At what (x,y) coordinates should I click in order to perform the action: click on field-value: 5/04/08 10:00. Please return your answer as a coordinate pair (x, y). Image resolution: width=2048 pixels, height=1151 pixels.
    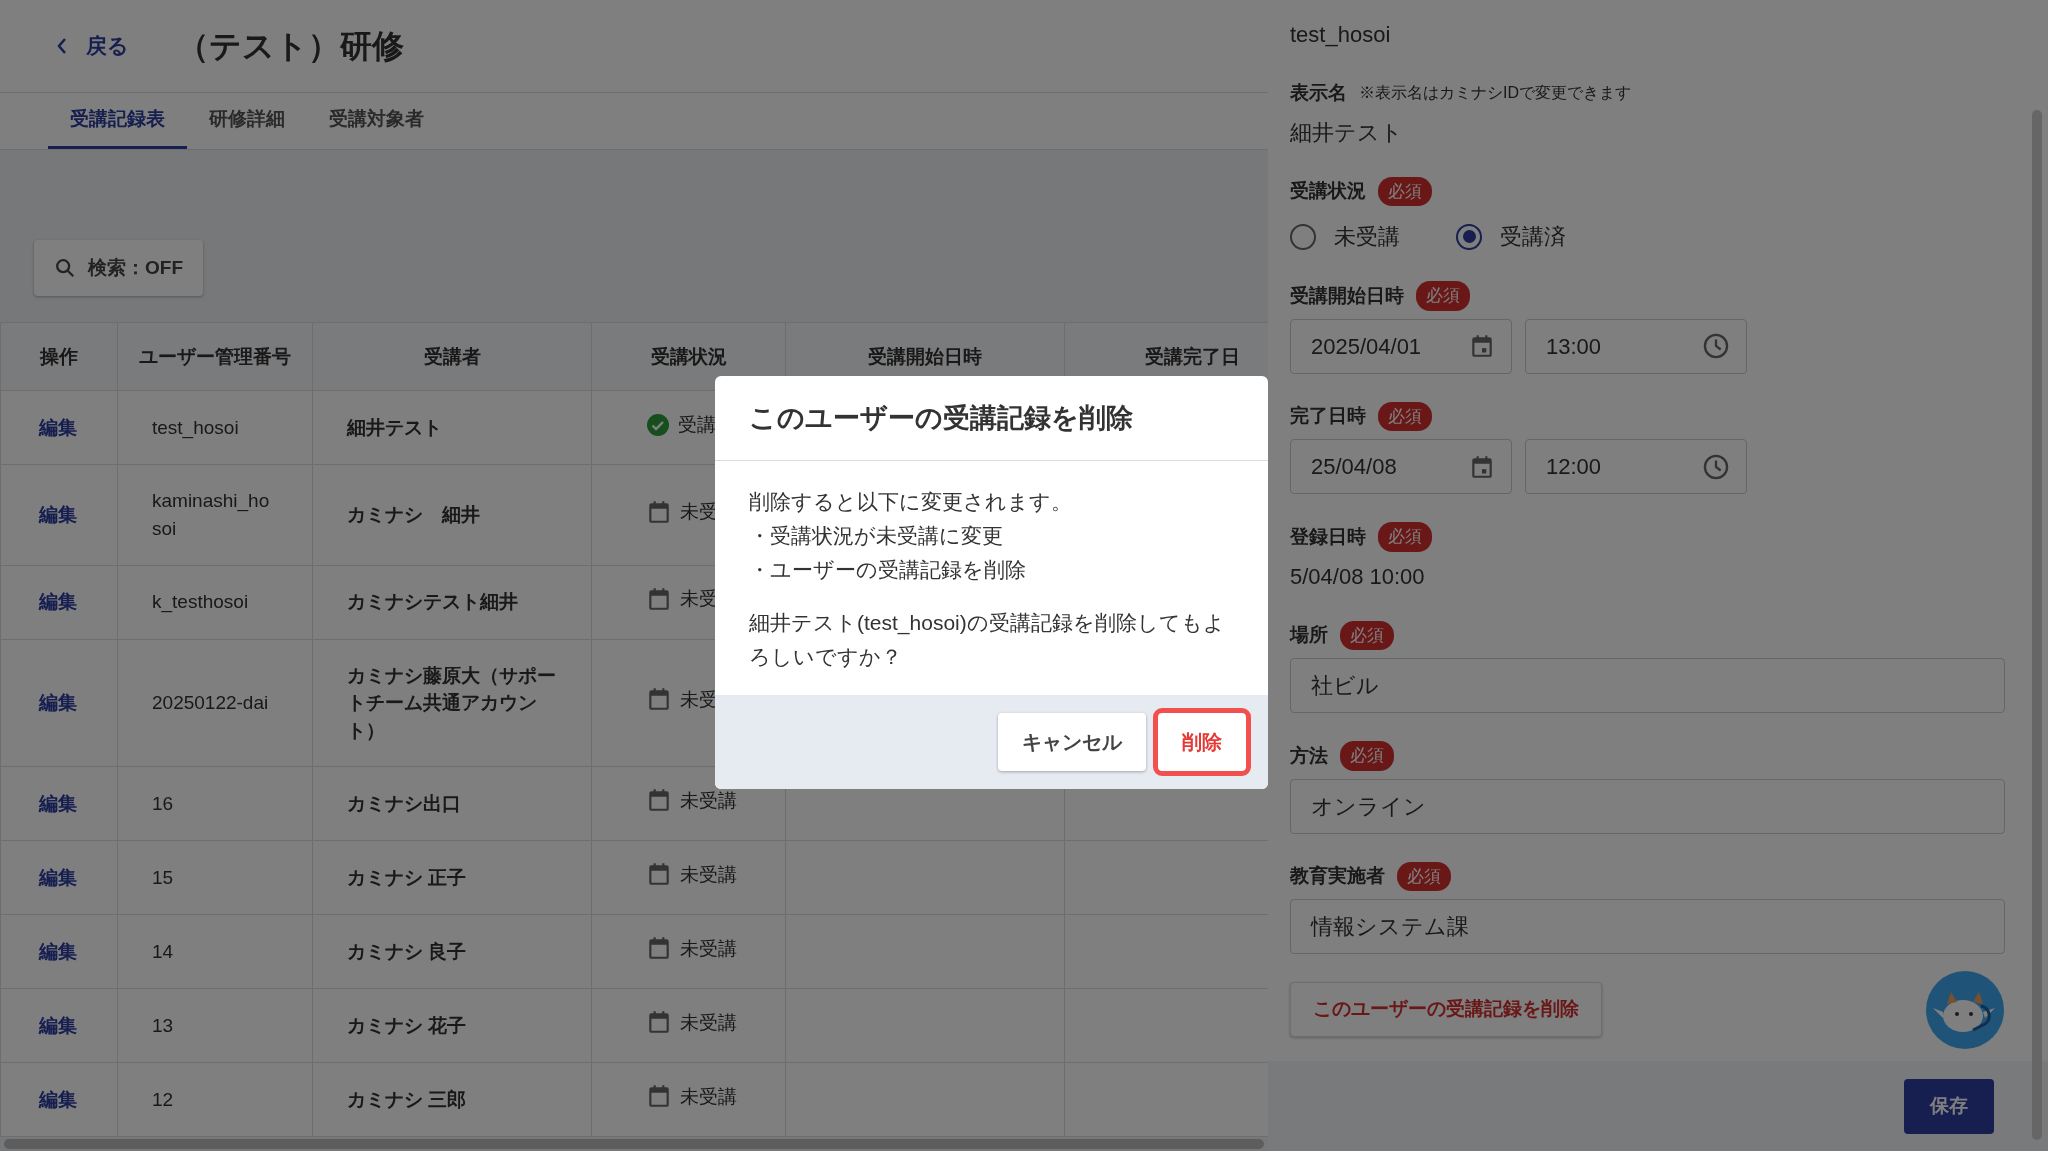
    Looking at the image, I should click on (1358, 576).